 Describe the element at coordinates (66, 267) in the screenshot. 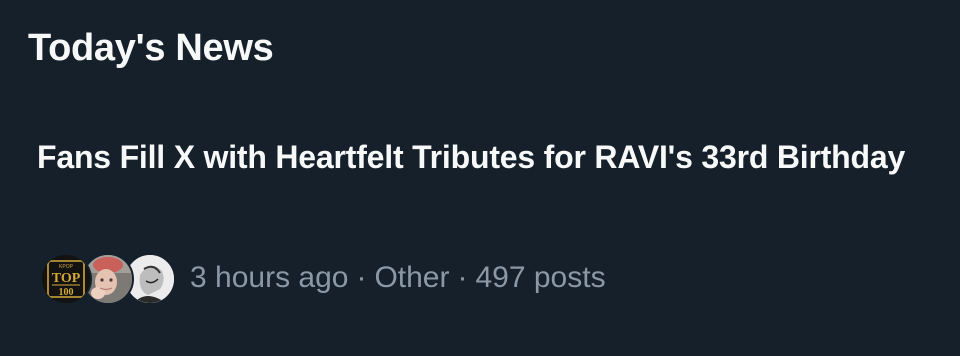

I see `logo-small-text: KPOP` at that location.